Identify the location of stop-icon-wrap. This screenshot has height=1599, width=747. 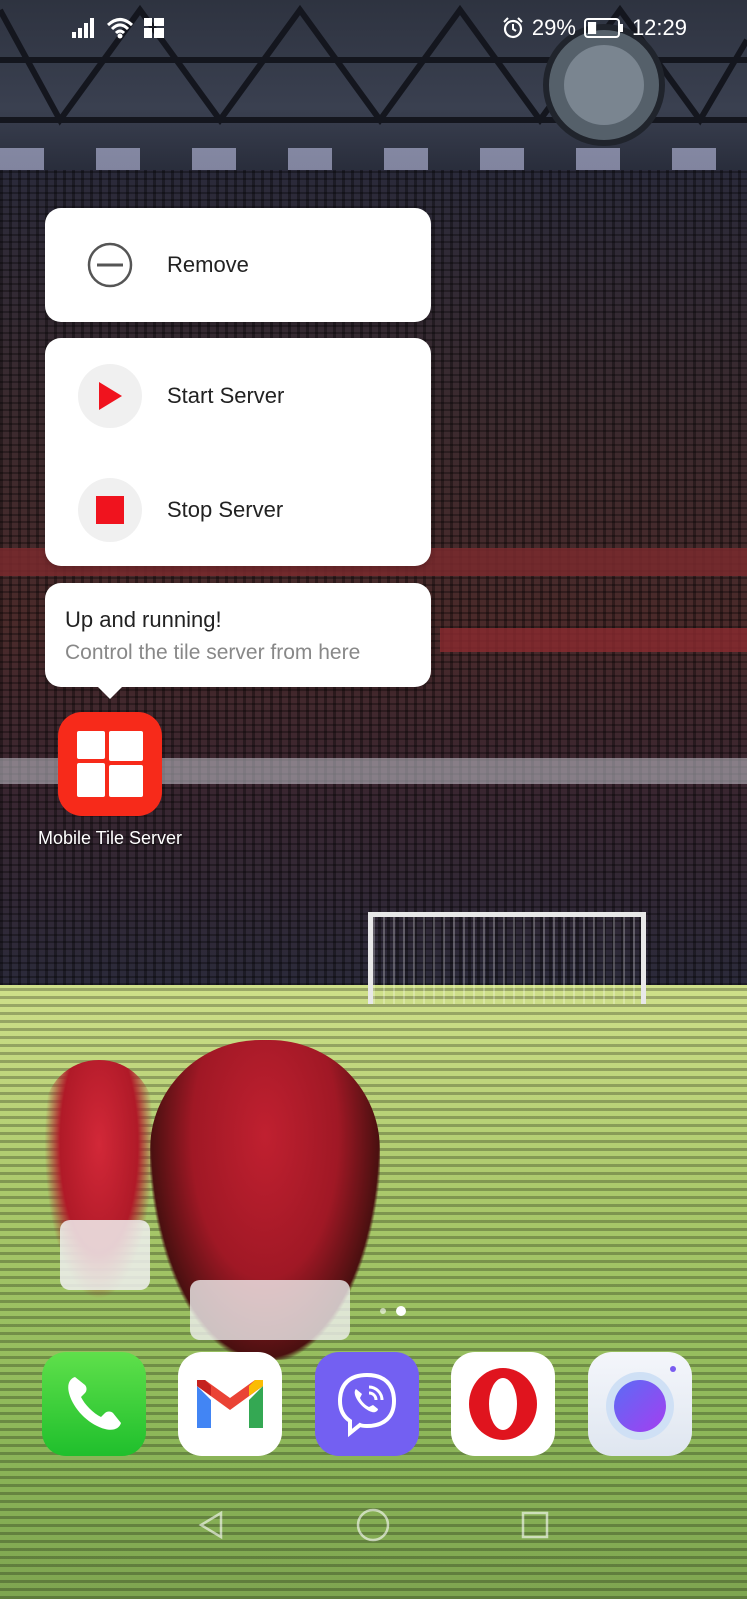
(110, 510).